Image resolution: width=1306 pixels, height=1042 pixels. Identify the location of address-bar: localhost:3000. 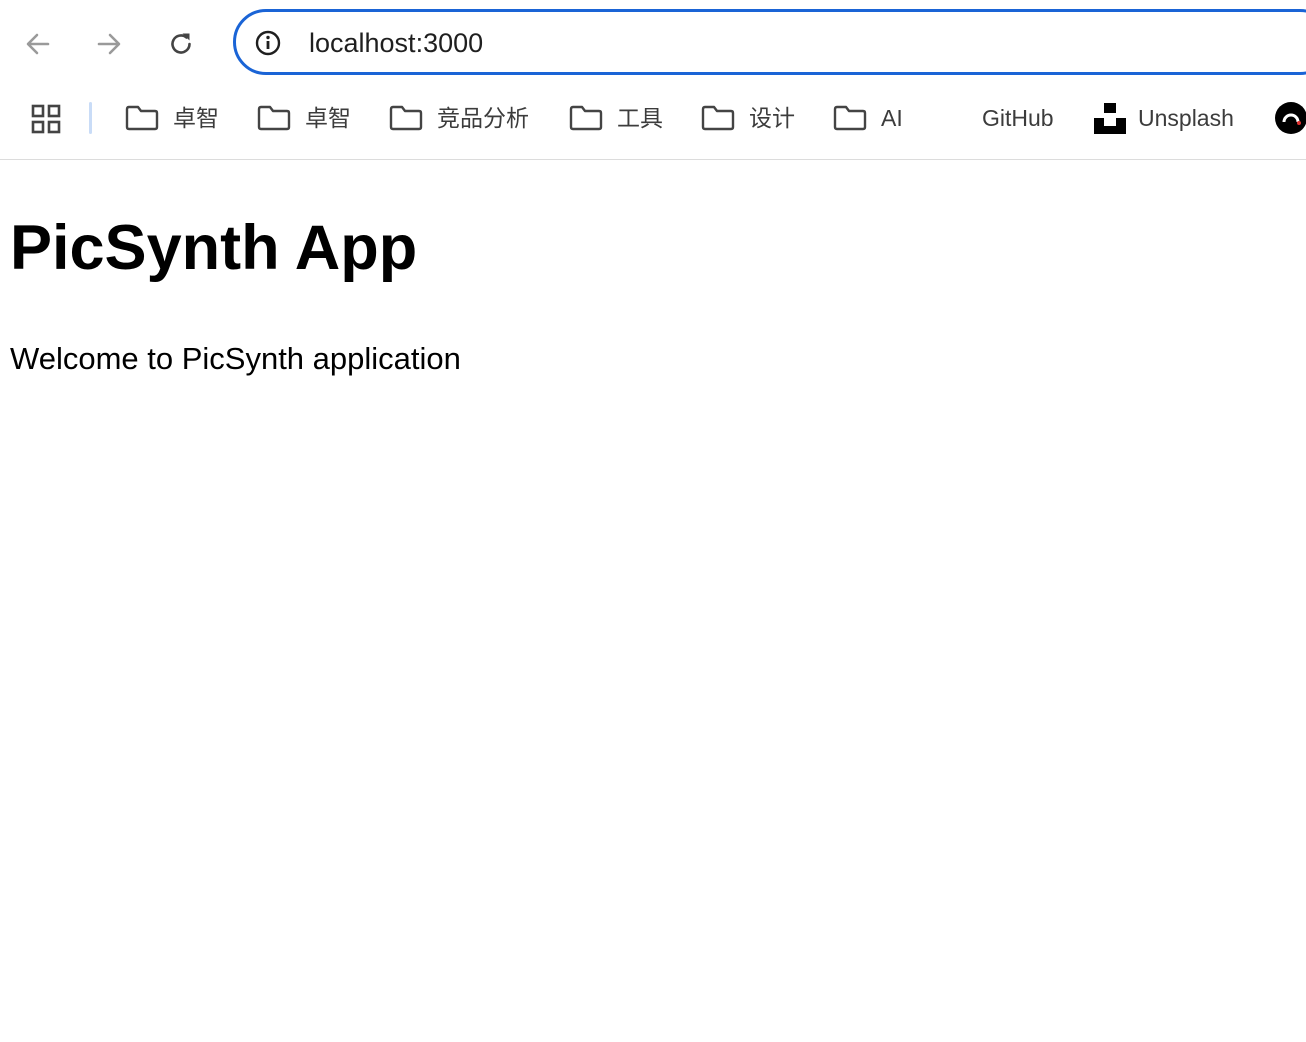
(769, 42).